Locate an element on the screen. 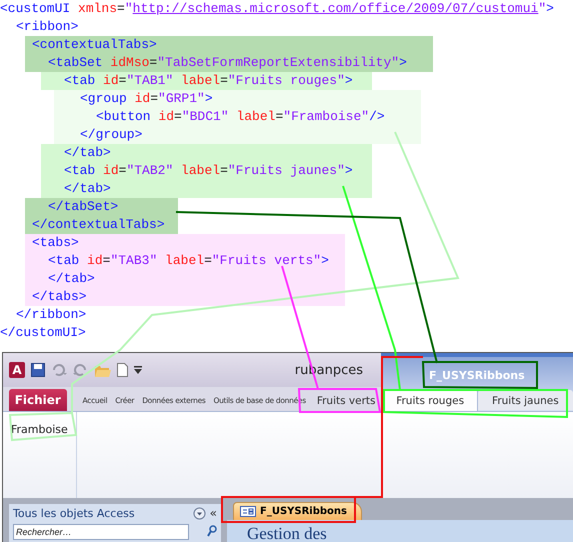  code-line: </customUI> is located at coordinates (43, 333).